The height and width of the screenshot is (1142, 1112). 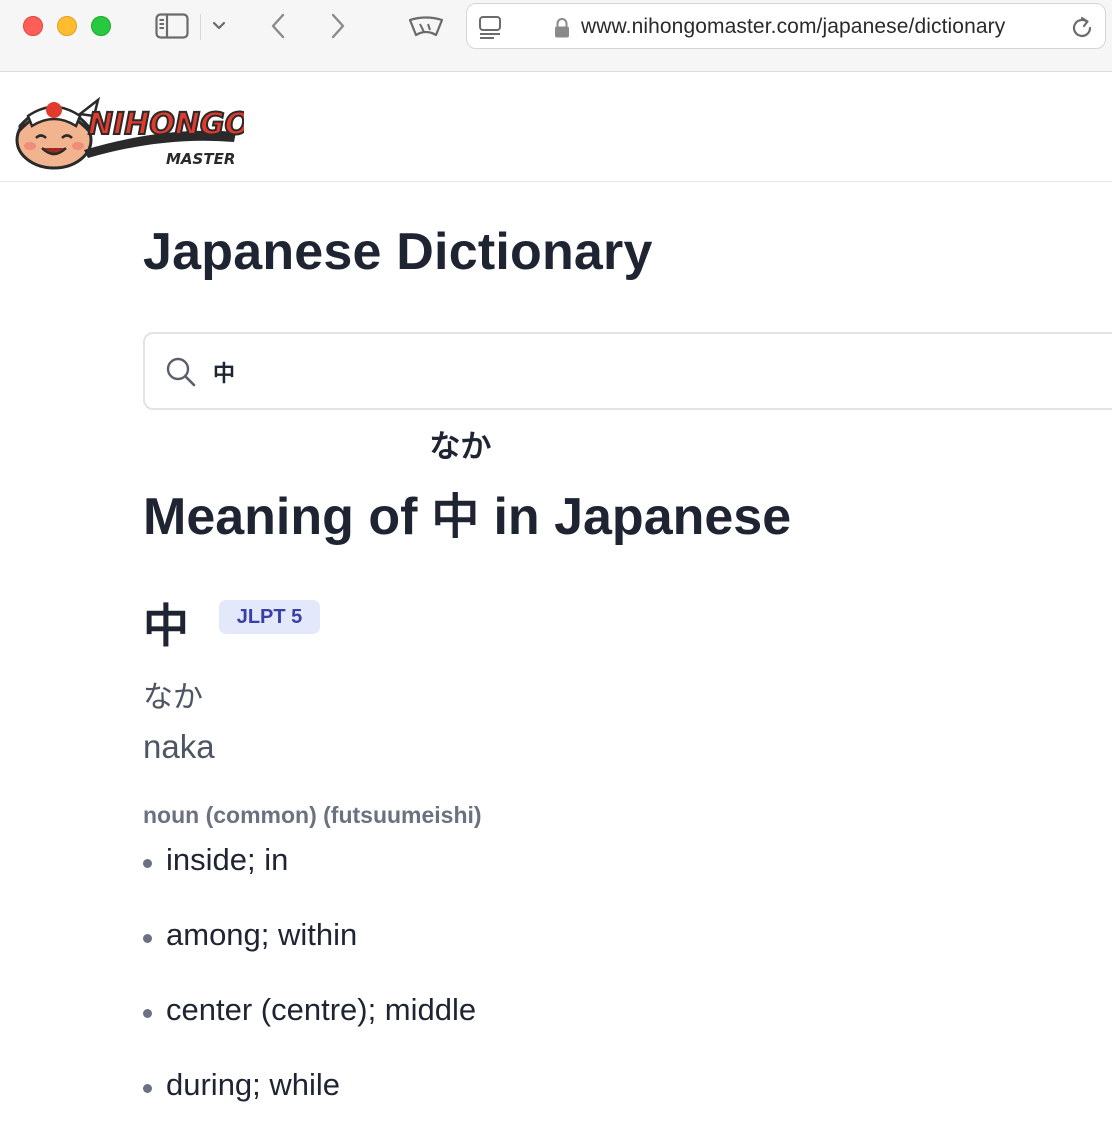 I want to click on meaning-text: inside; in, so click(x=227, y=859).